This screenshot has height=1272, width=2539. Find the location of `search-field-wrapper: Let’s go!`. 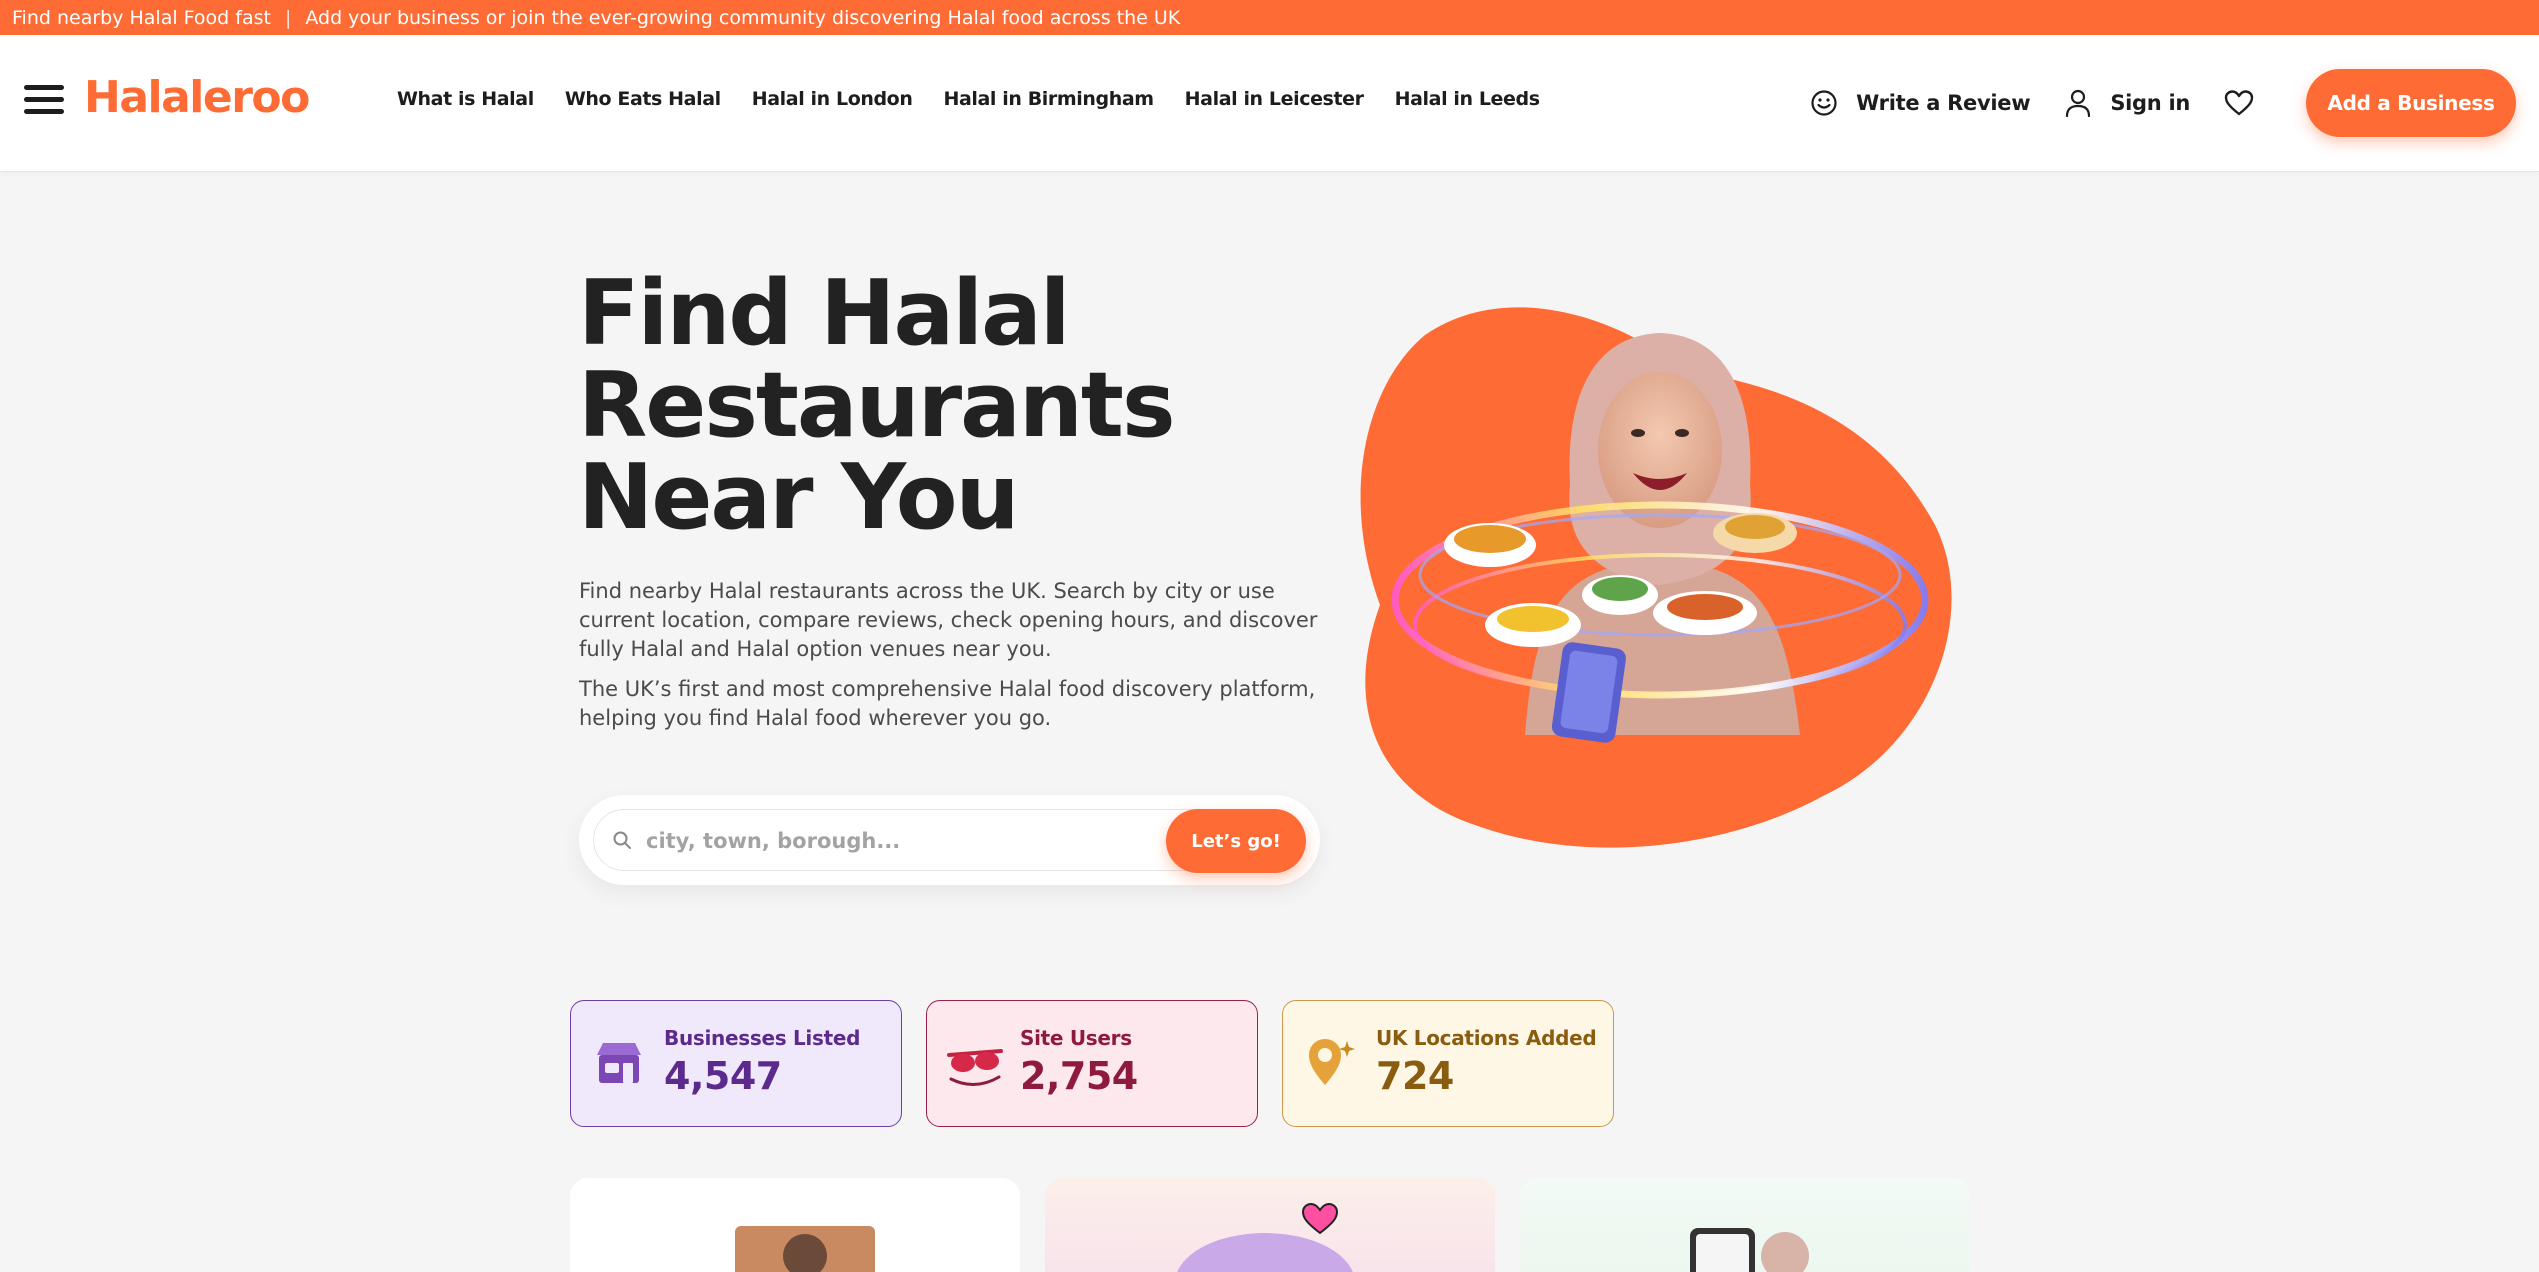

search-field-wrapper: Let’s go! is located at coordinates (949, 841).